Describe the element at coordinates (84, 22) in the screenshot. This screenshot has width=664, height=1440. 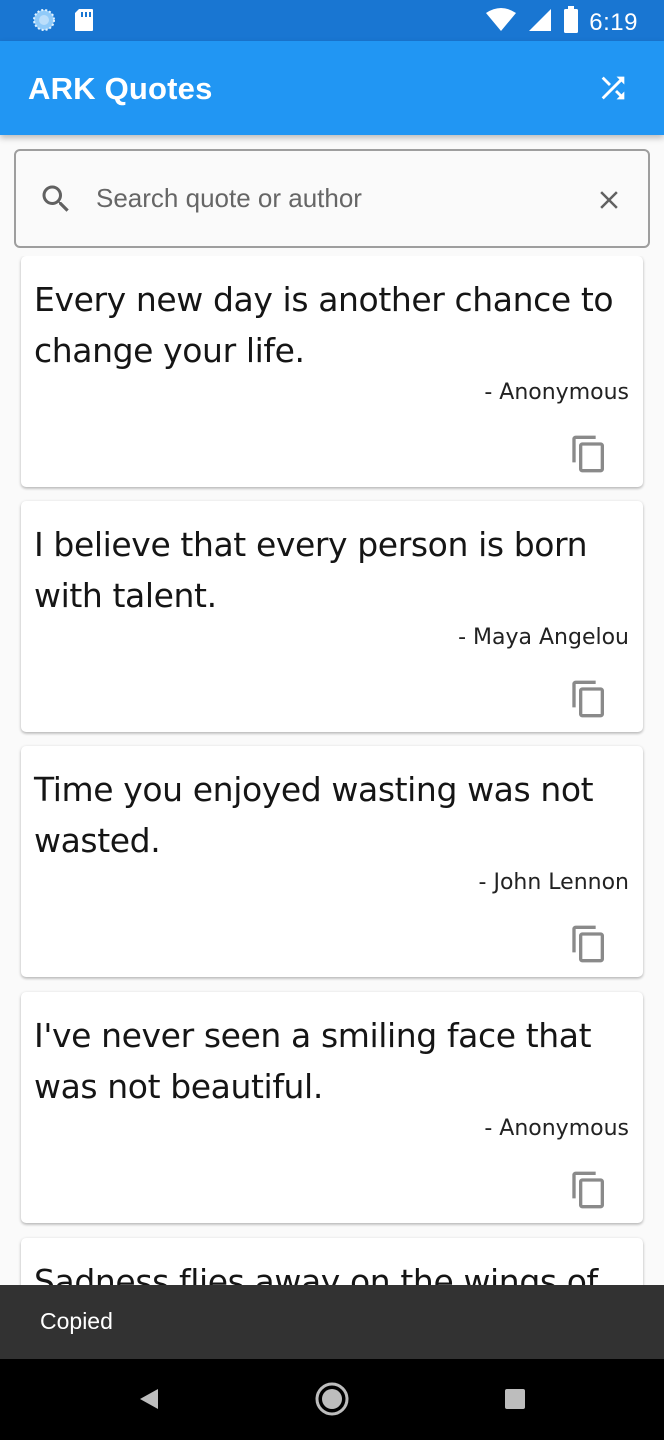
I see `sd-card-icon` at that location.